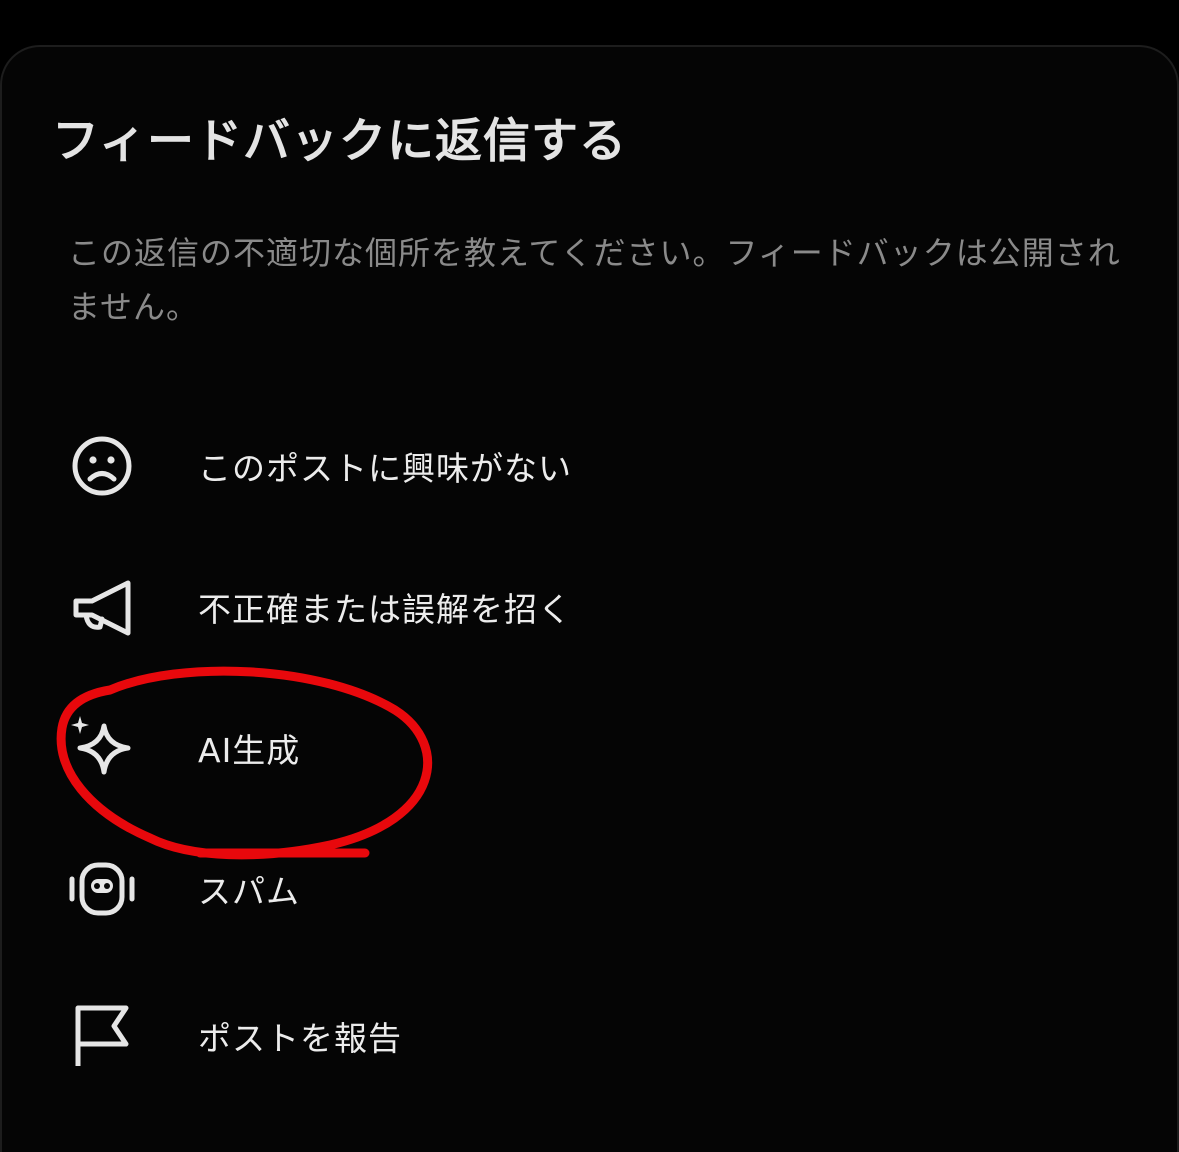 The width and height of the screenshot is (1179, 1152). What do you see at coordinates (340, 141) in the screenshot?
I see `dialog-title: フィードバックに返信する` at bounding box center [340, 141].